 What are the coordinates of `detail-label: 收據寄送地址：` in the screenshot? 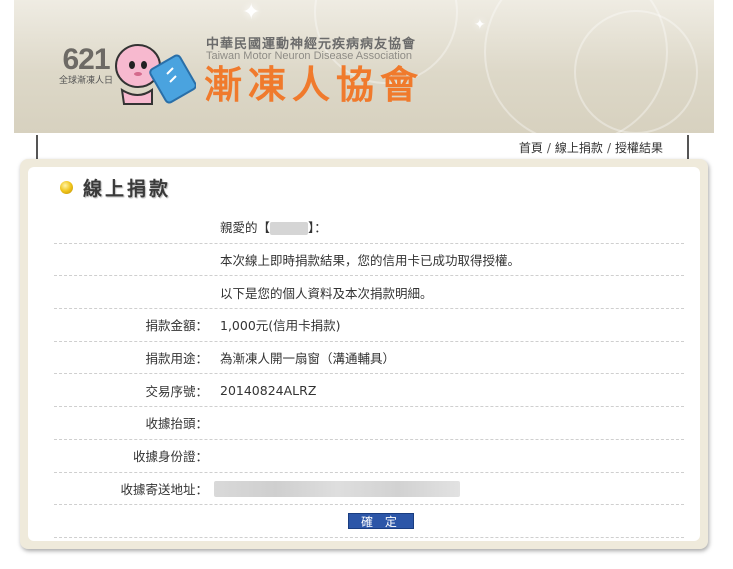 It's located at (164, 489).